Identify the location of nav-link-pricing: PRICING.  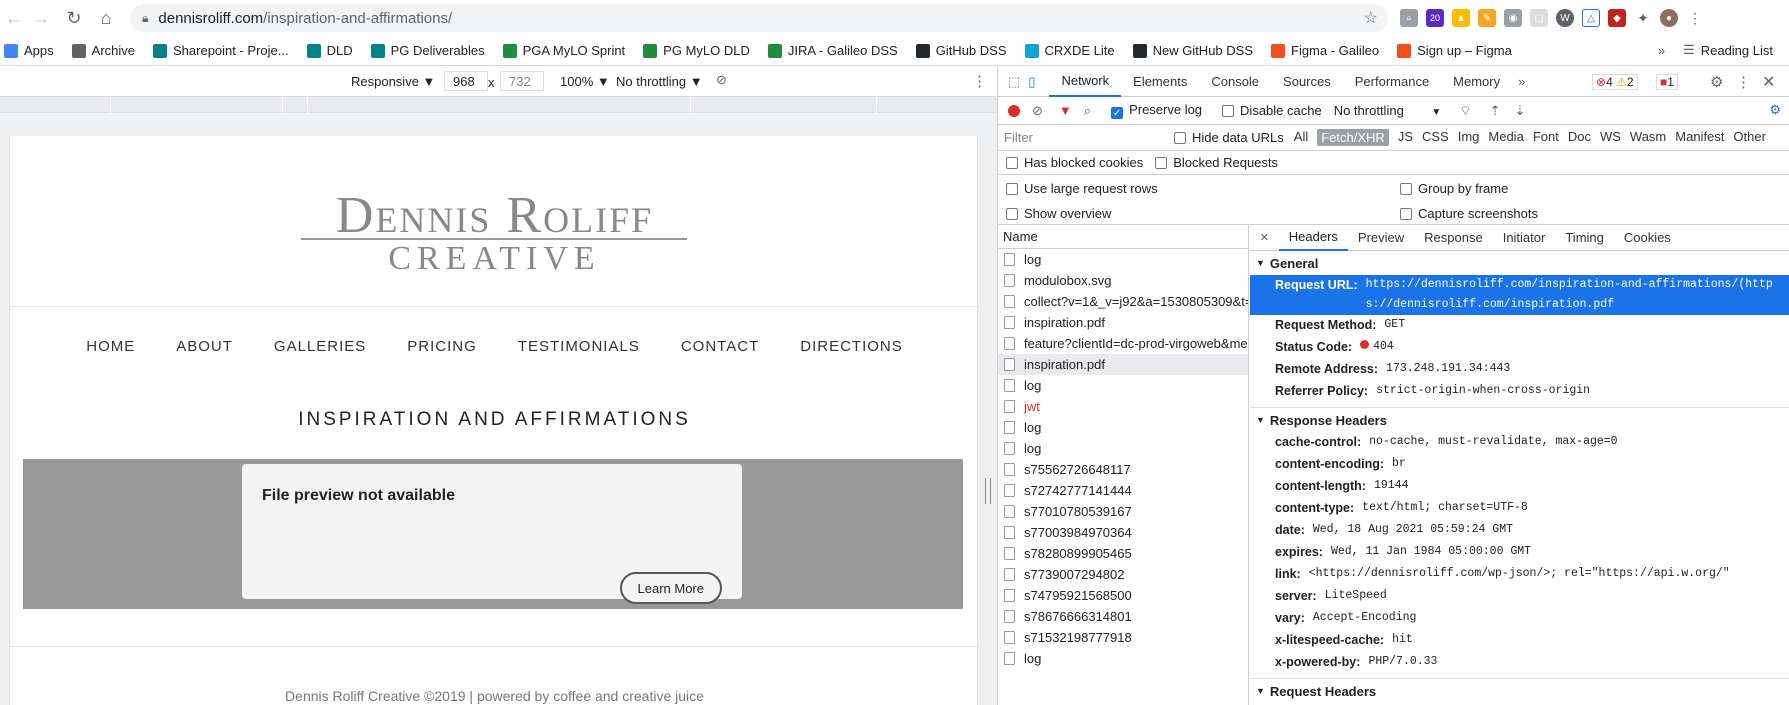
(442, 346).